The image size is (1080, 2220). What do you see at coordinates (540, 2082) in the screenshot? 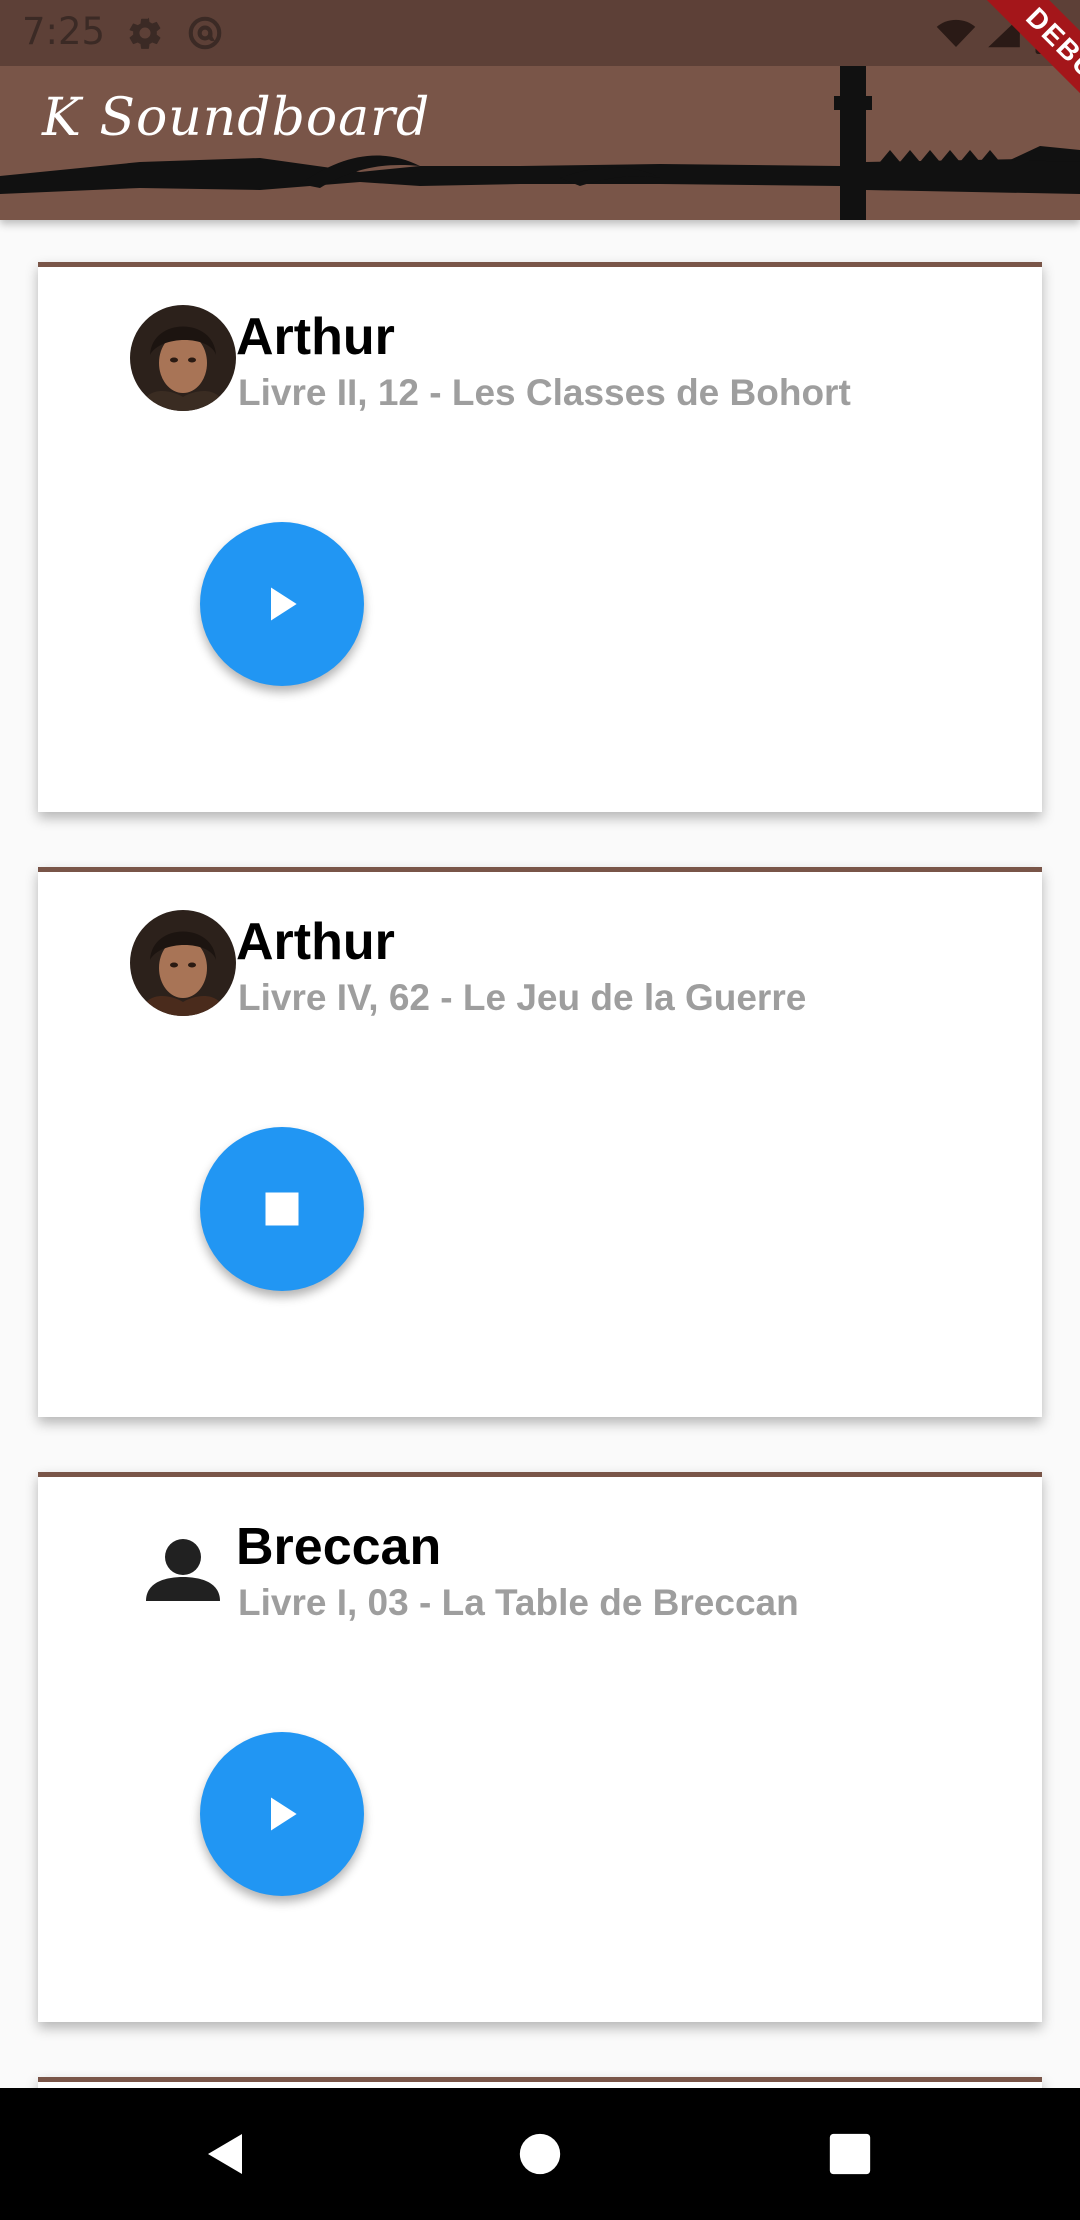
I see `sound-card` at bounding box center [540, 2082].